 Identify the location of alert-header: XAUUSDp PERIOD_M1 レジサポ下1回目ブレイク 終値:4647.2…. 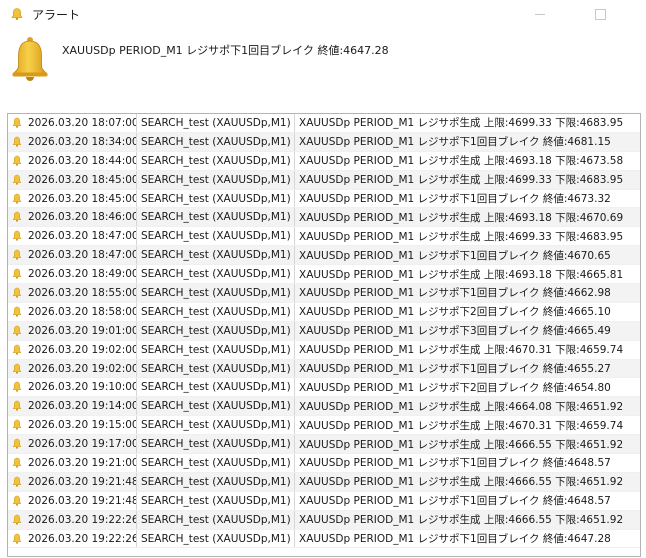
(323, 64).